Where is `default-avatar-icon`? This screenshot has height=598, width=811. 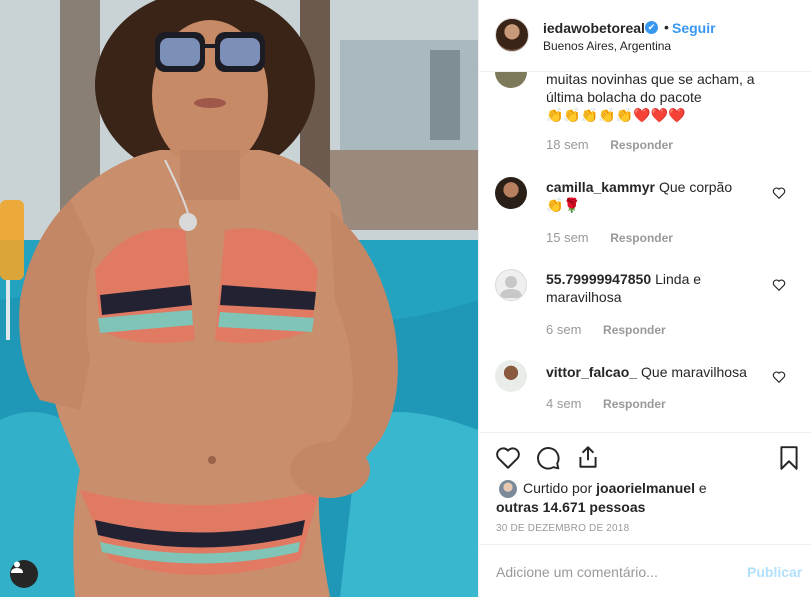 default-avatar-icon is located at coordinates (511, 287).